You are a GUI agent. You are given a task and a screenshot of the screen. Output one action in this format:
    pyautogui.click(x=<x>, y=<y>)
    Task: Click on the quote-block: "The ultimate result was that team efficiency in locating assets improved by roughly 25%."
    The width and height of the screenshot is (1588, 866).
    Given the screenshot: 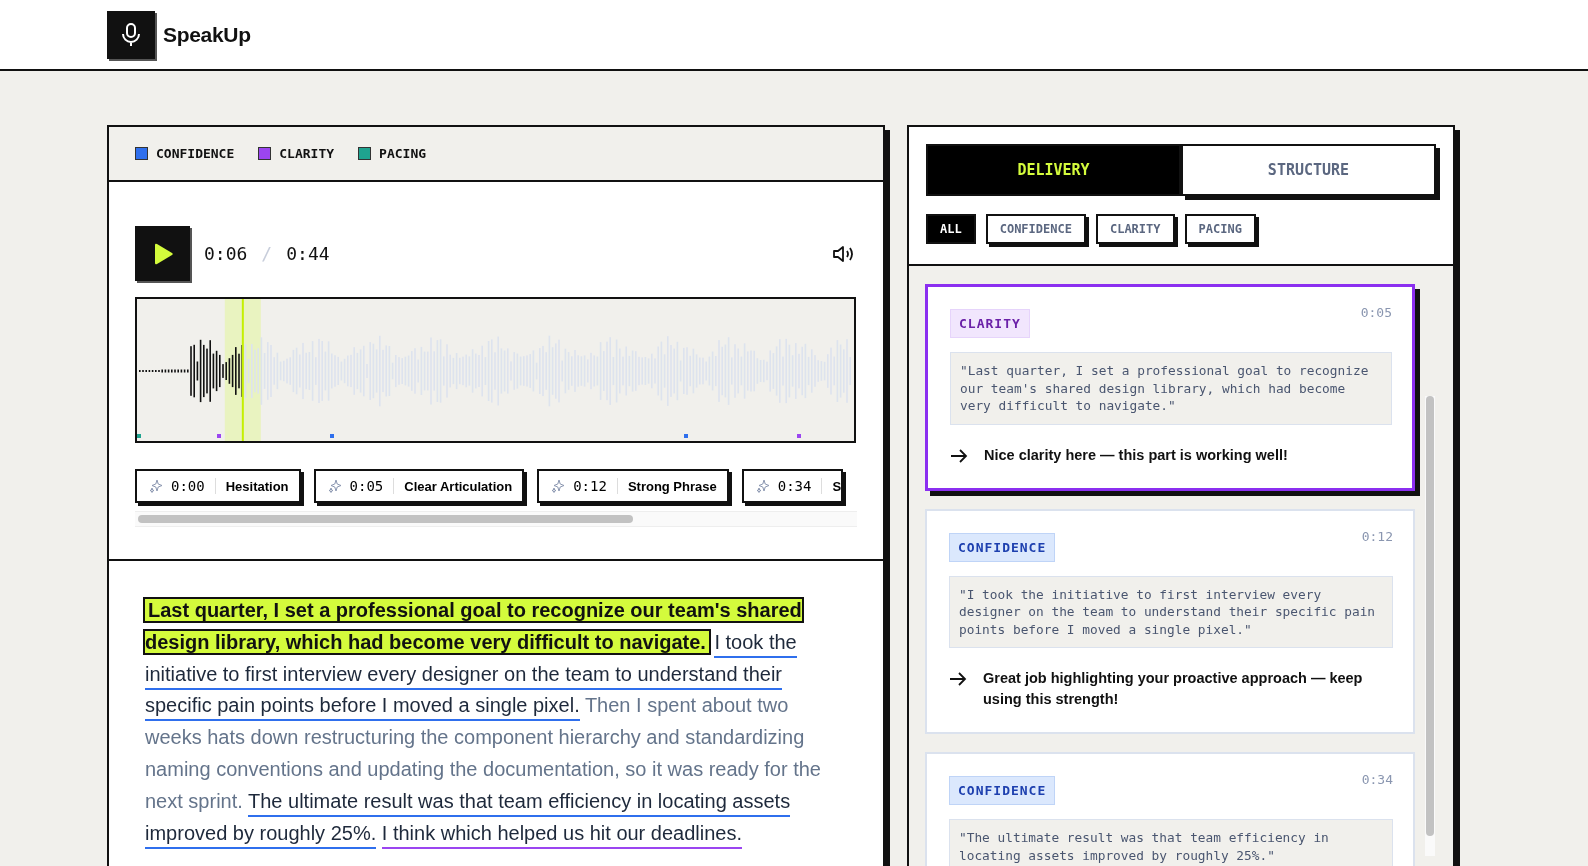 What is the action you would take?
    pyautogui.click(x=1171, y=842)
    